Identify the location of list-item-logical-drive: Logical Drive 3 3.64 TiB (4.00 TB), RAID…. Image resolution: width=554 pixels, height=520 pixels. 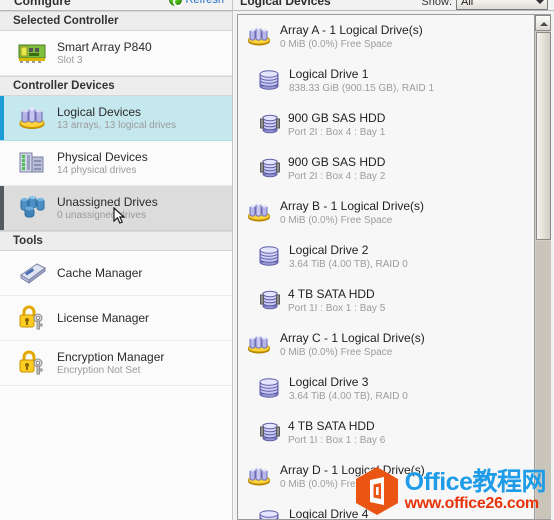
(386, 389).